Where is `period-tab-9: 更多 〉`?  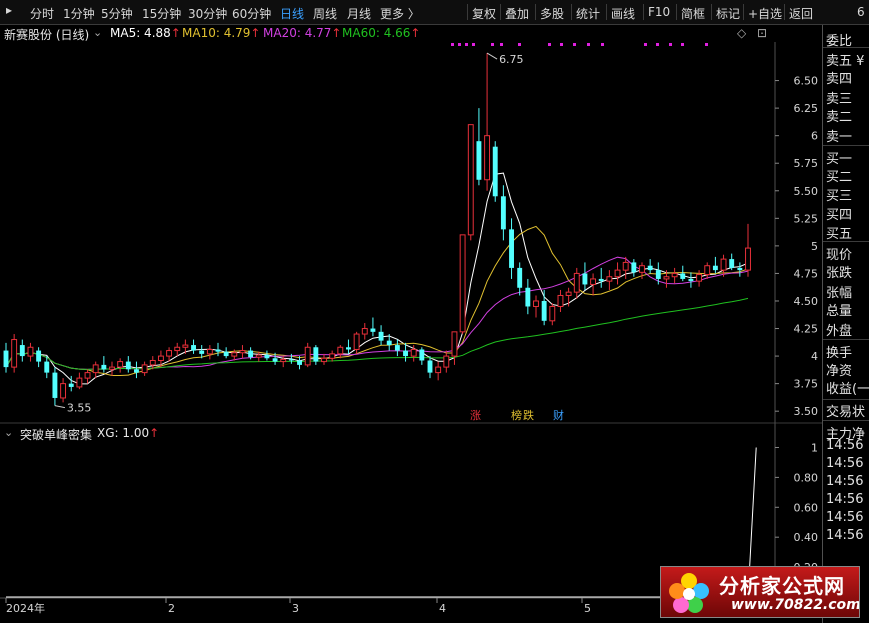
period-tab-9: 更多 〉 is located at coordinates (400, 13).